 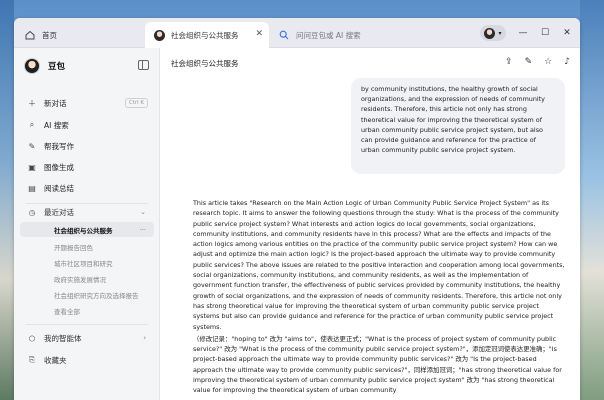 What do you see at coordinates (136, 103) in the screenshot?
I see `new-chat-shortcut: Ctrl K` at bounding box center [136, 103].